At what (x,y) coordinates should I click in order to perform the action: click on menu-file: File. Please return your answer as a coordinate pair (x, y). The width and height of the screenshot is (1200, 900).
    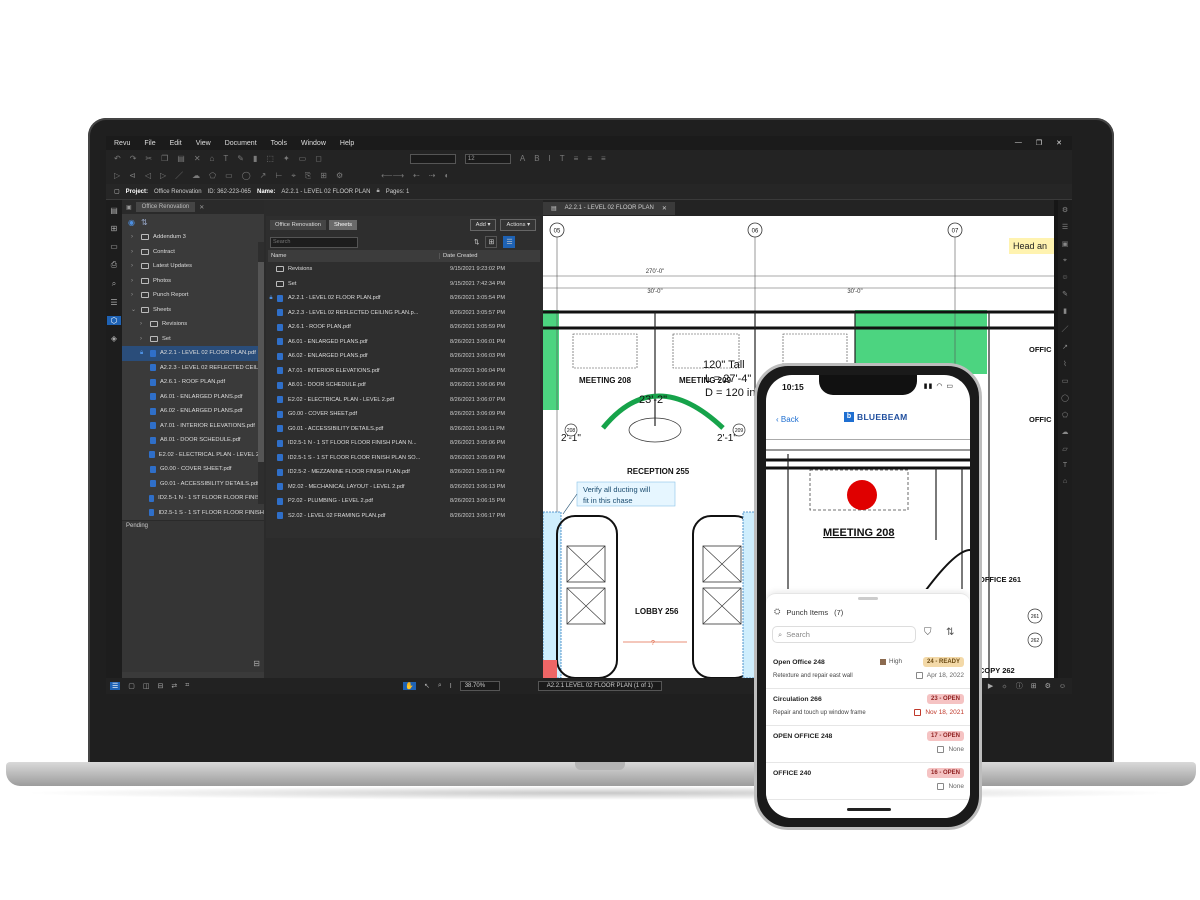
    Looking at the image, I should click on (149, 143).